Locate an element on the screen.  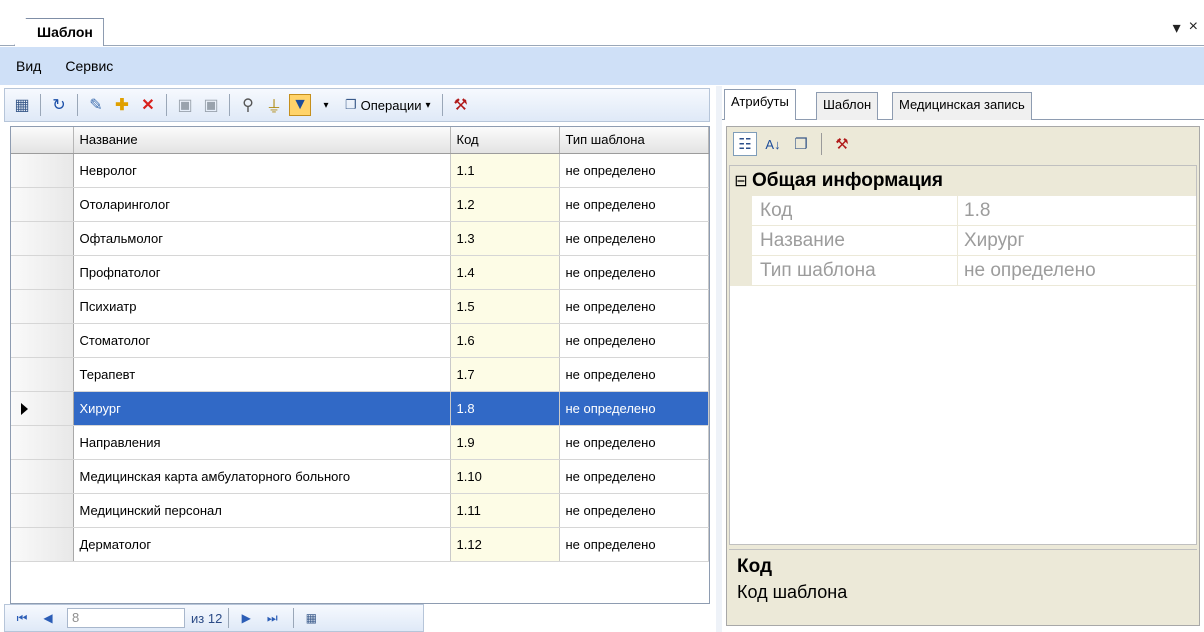
cell-code: 1.5 is located at coordinates (505, 306).